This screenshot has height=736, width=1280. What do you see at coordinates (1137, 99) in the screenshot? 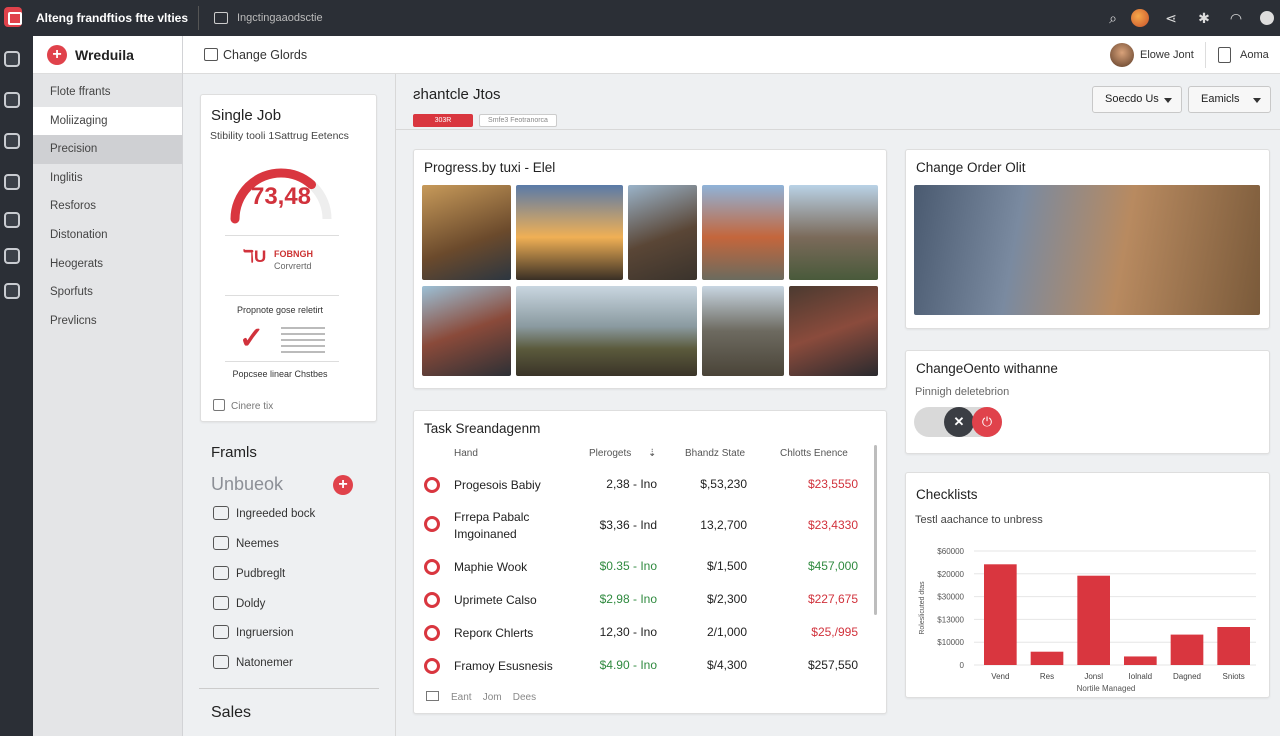
I see `sort-dropdown: Soecdo Us` at bounding box center [1137, 99].